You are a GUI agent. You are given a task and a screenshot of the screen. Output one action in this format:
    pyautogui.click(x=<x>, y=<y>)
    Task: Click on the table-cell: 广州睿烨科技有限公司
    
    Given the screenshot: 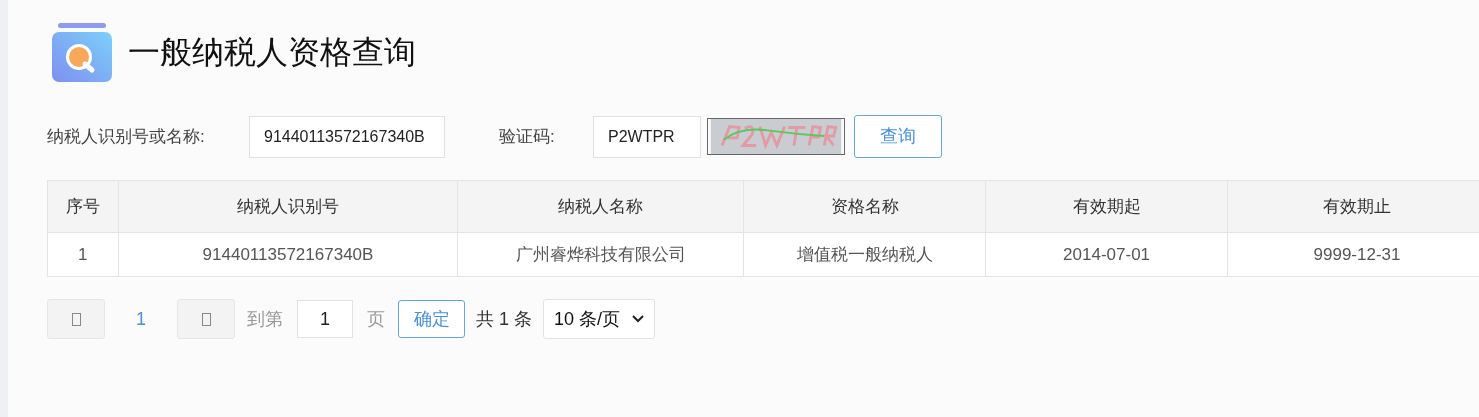 What is the action you would take?
    pyautogui.click(x=601, y=255)
    